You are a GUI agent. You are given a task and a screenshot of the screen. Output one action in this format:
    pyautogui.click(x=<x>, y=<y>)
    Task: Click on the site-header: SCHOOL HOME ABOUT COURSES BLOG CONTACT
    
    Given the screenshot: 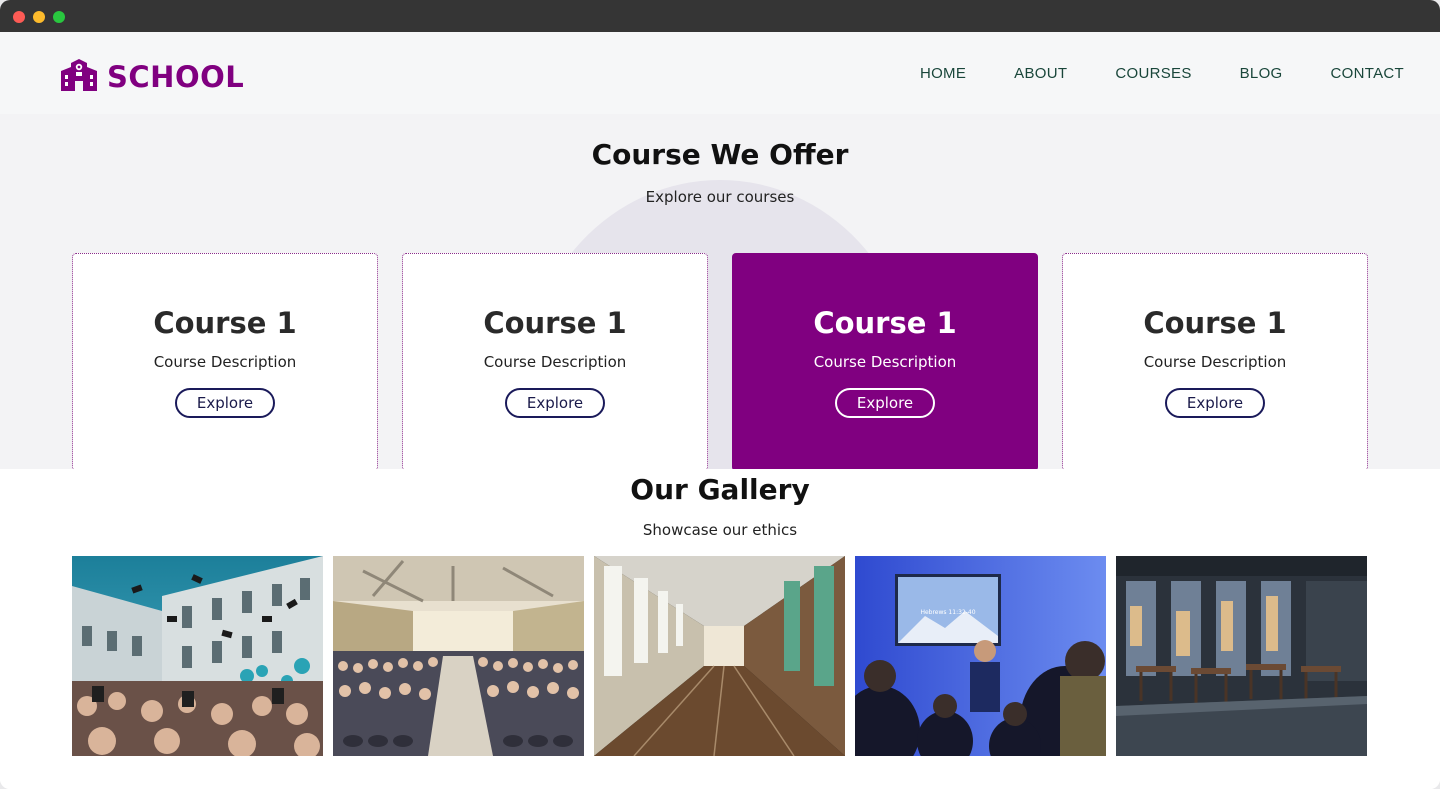 What is the action you would take?
    pyautogui.click(x=720, y=73)
    